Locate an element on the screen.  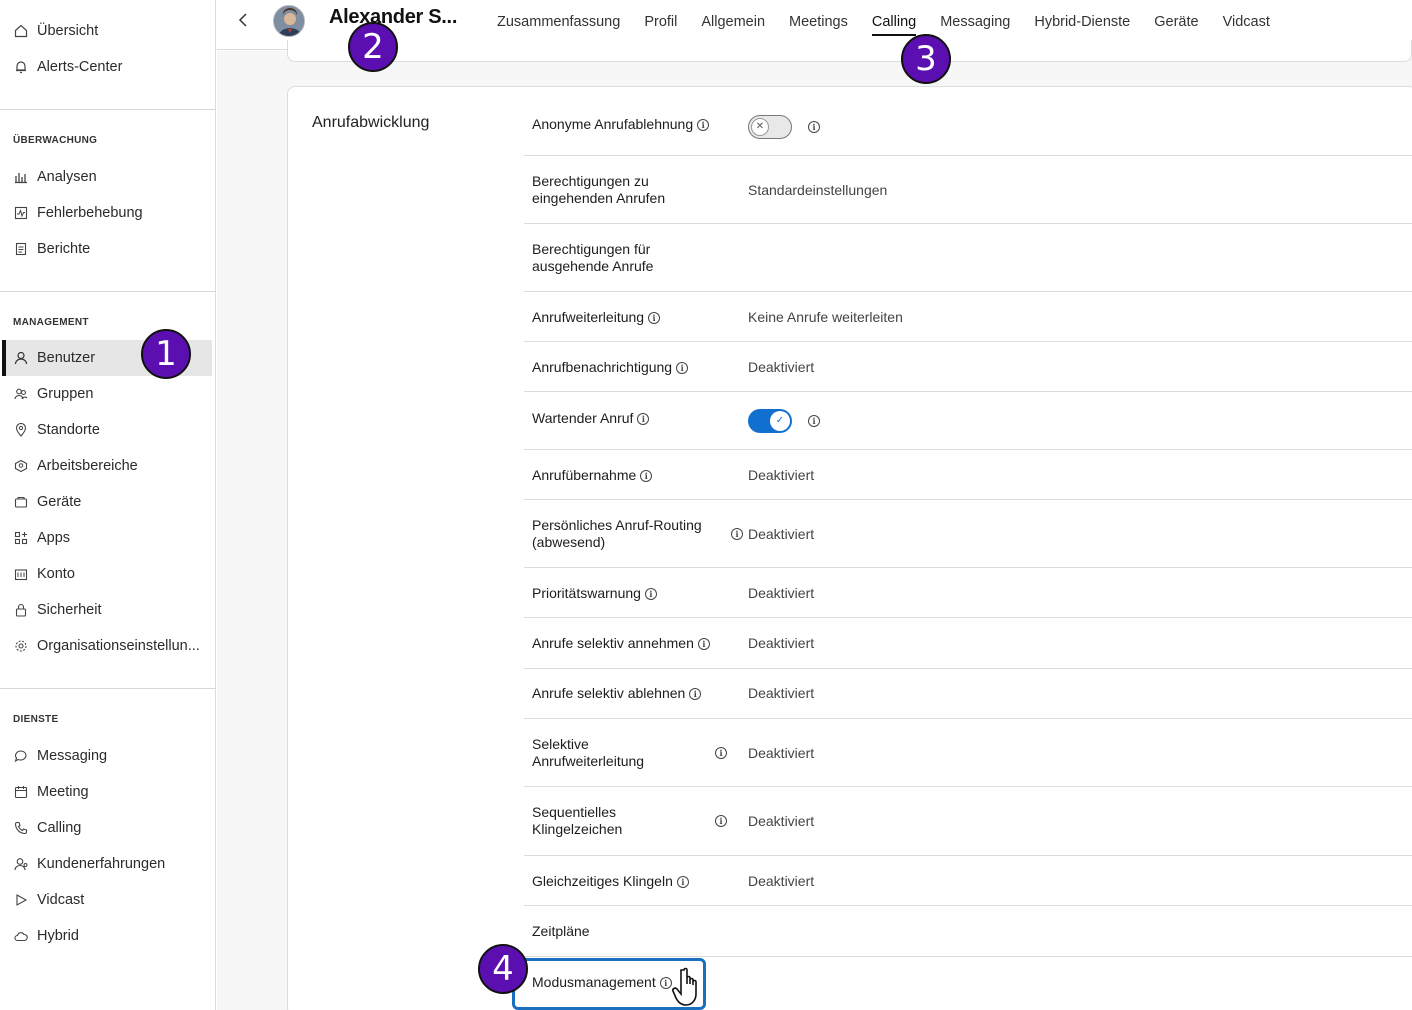
sidebar-item-label: Standorte is located at coordinates (68, 430).